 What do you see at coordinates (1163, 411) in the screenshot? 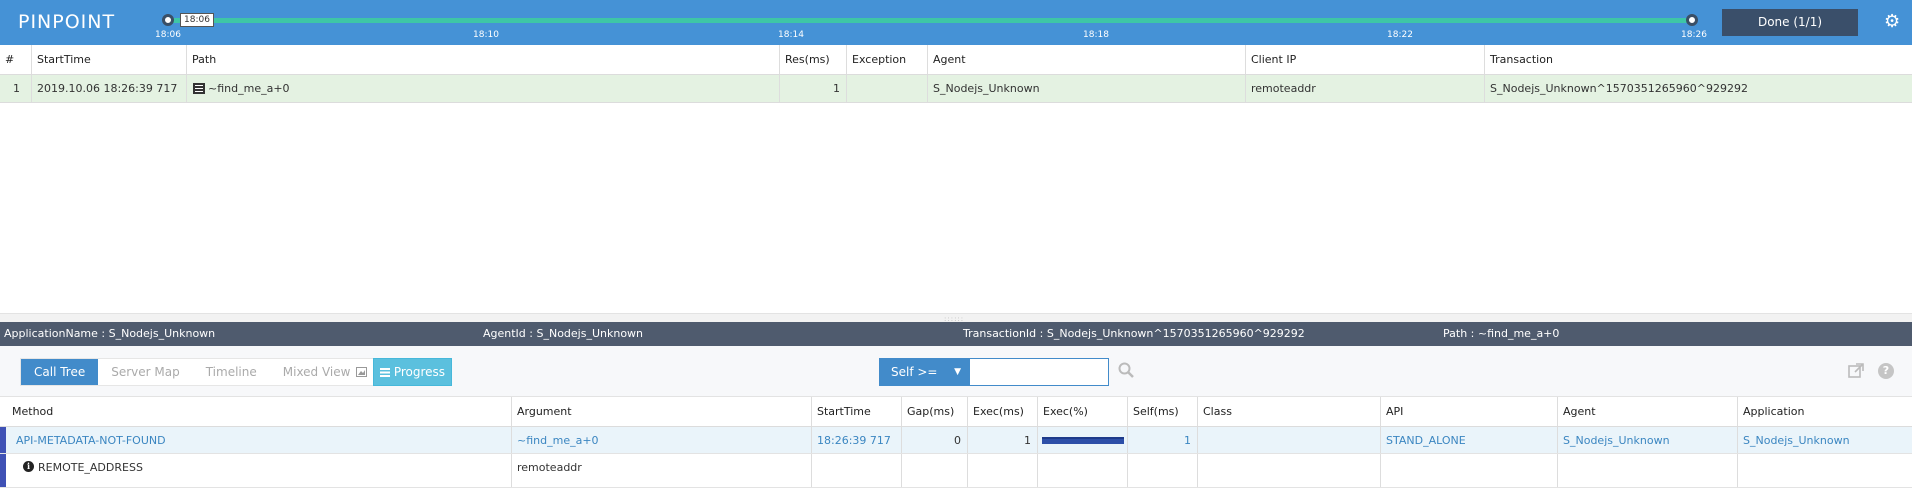
I see `column-header-self: Self(ms)` at bounding box center [1163, 411].